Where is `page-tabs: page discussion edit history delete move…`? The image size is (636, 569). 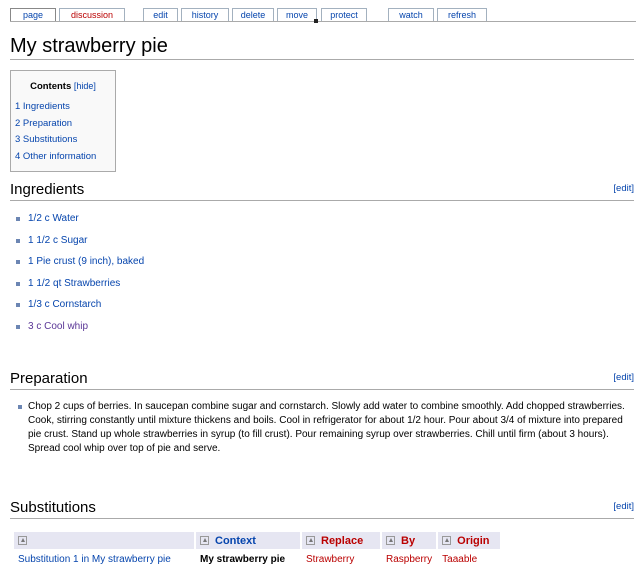 page-tabs: page discussion edit history delete move… is located at coordinates (323, 15).